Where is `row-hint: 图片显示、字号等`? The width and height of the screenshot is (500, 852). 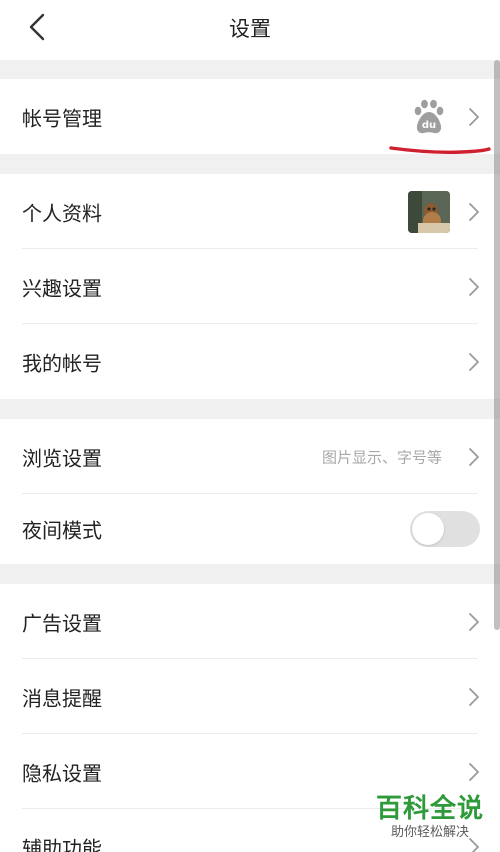
row-hint: 图片显示、字号等 is located at coordinates (381, 457).